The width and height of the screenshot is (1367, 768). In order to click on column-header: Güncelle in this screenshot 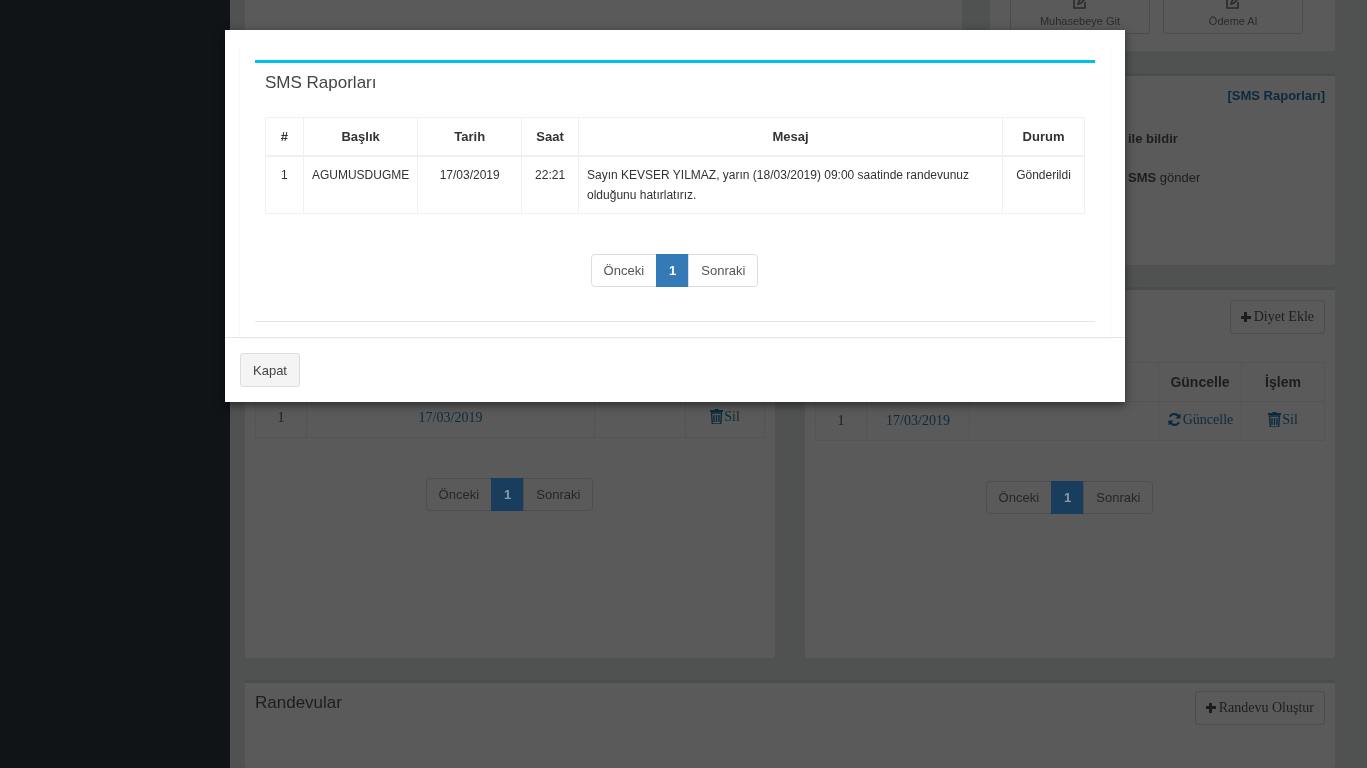, I will do `click(1200, 382)`.